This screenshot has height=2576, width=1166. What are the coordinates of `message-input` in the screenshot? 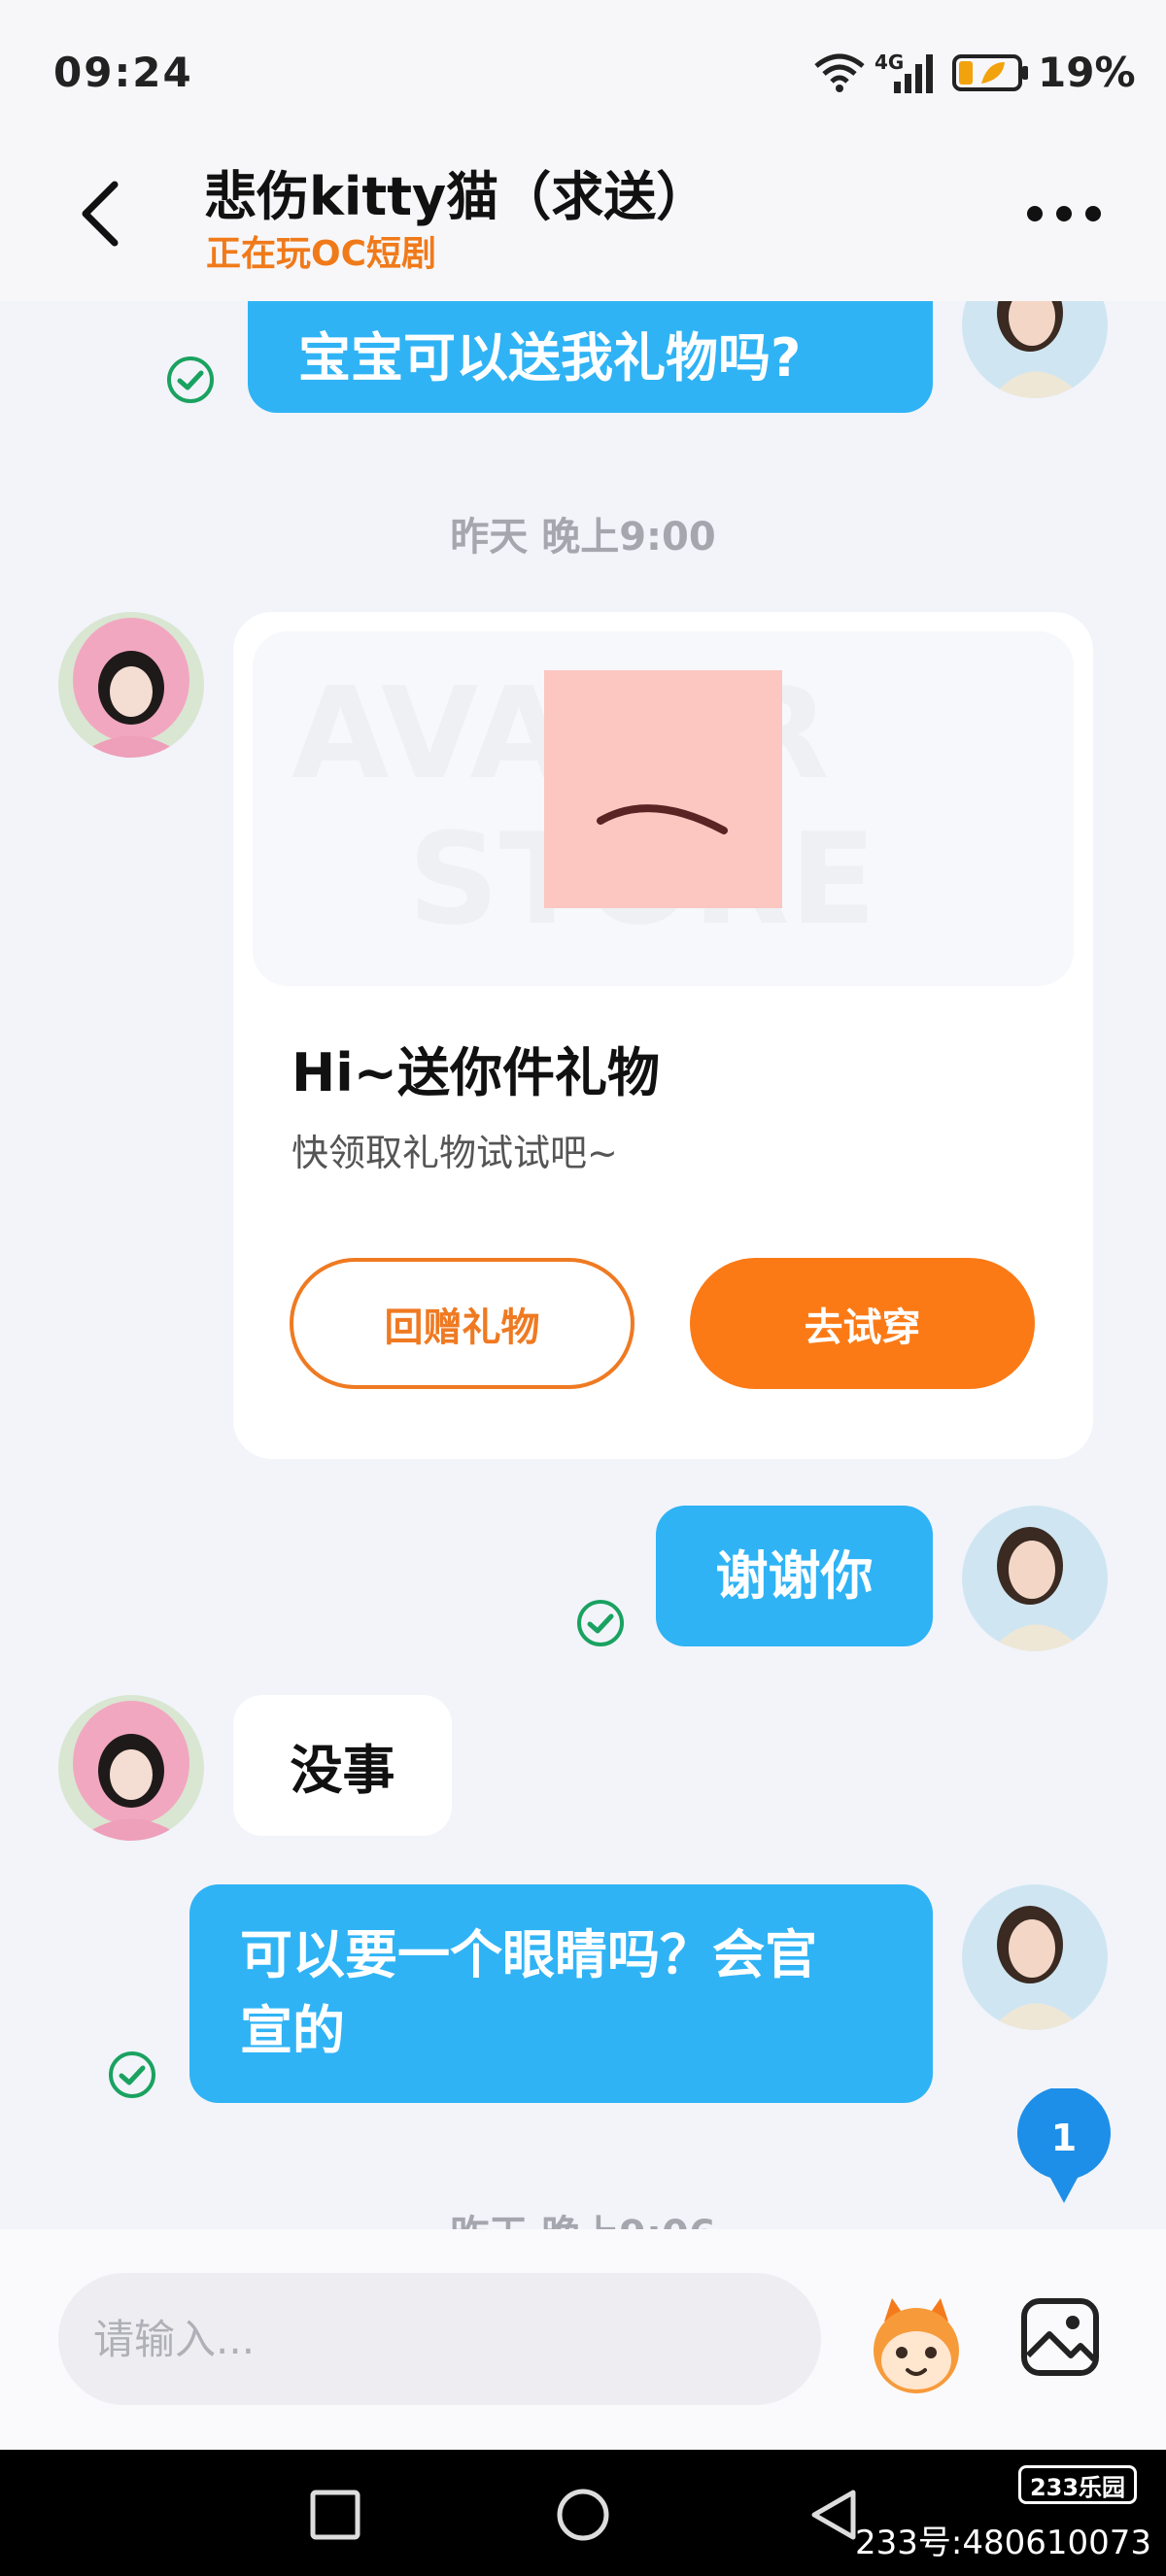 It's located at (439, 2339).